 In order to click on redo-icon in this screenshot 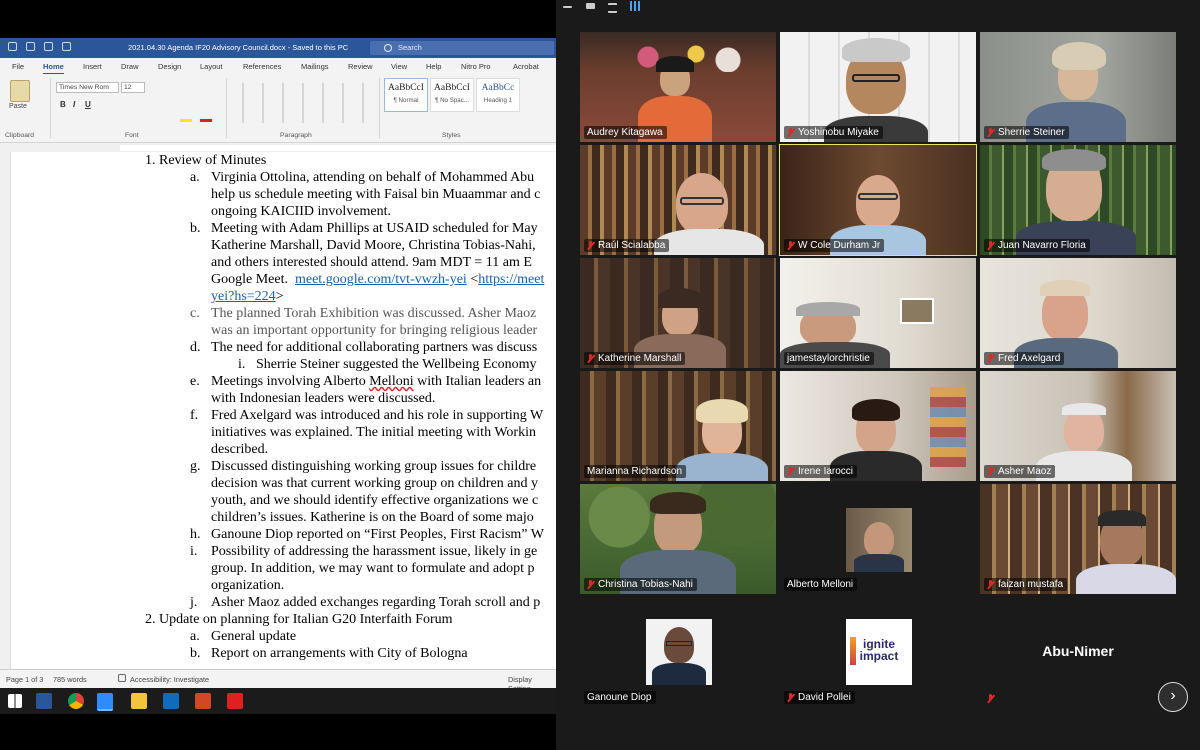, I will do `click(48, 46)`.